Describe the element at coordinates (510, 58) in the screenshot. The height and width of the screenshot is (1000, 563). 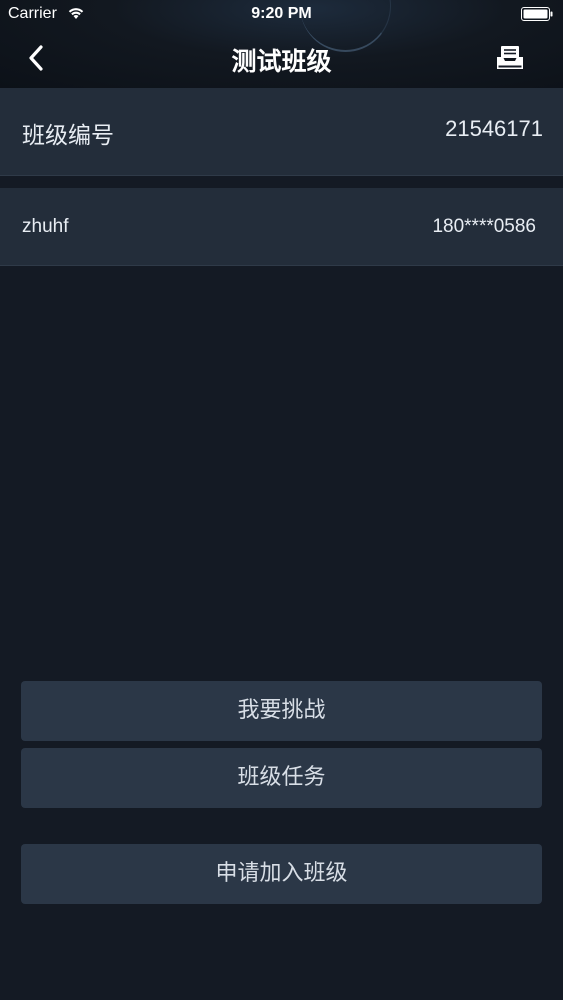
I see `inbox-tray-icon` at that location.